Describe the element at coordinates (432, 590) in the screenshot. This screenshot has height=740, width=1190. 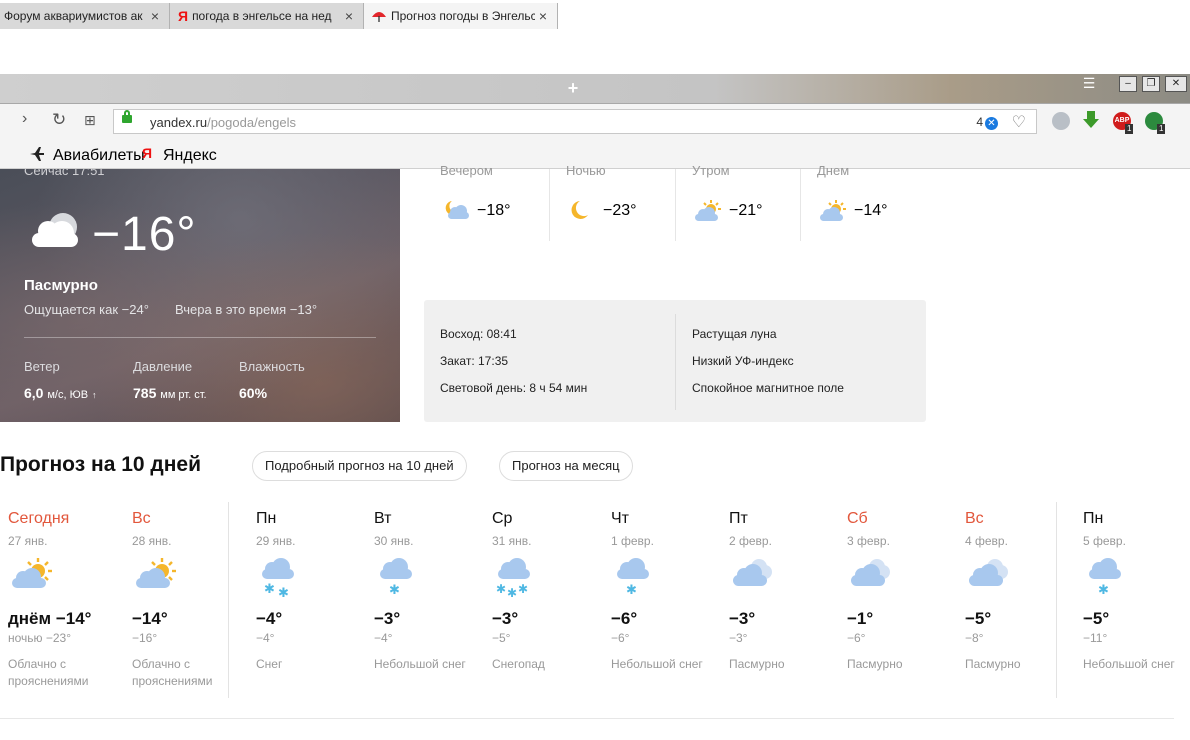
I see `forecast-day: Вт 30 янв. ✱ −3° −4° Небольшой снег` at that location.